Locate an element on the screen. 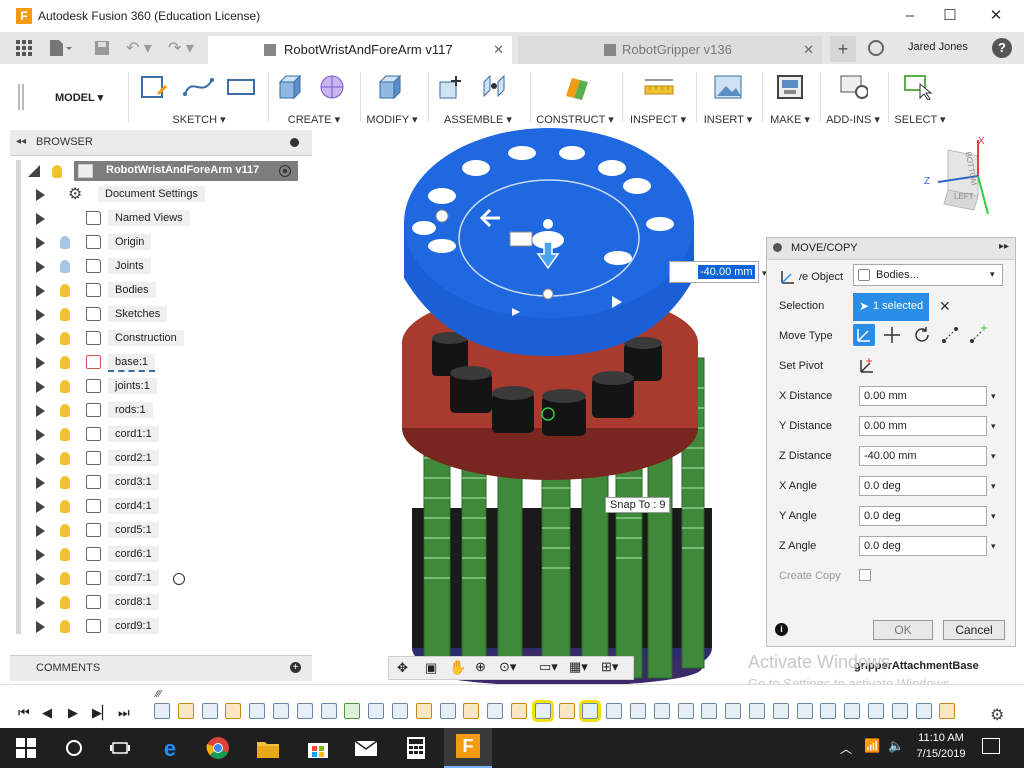  construct-group: CONSTRUCT ▾ is located at coordinates (575, 97).